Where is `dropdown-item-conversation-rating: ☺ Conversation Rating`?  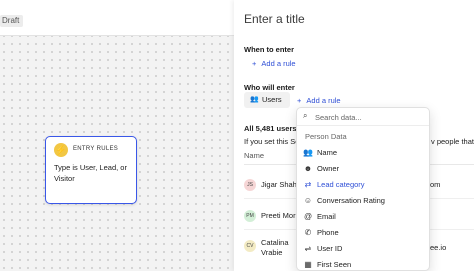 dropdown-item-conversation-rating: ☺ Conversation Rating is located at coordinates (363, 201).